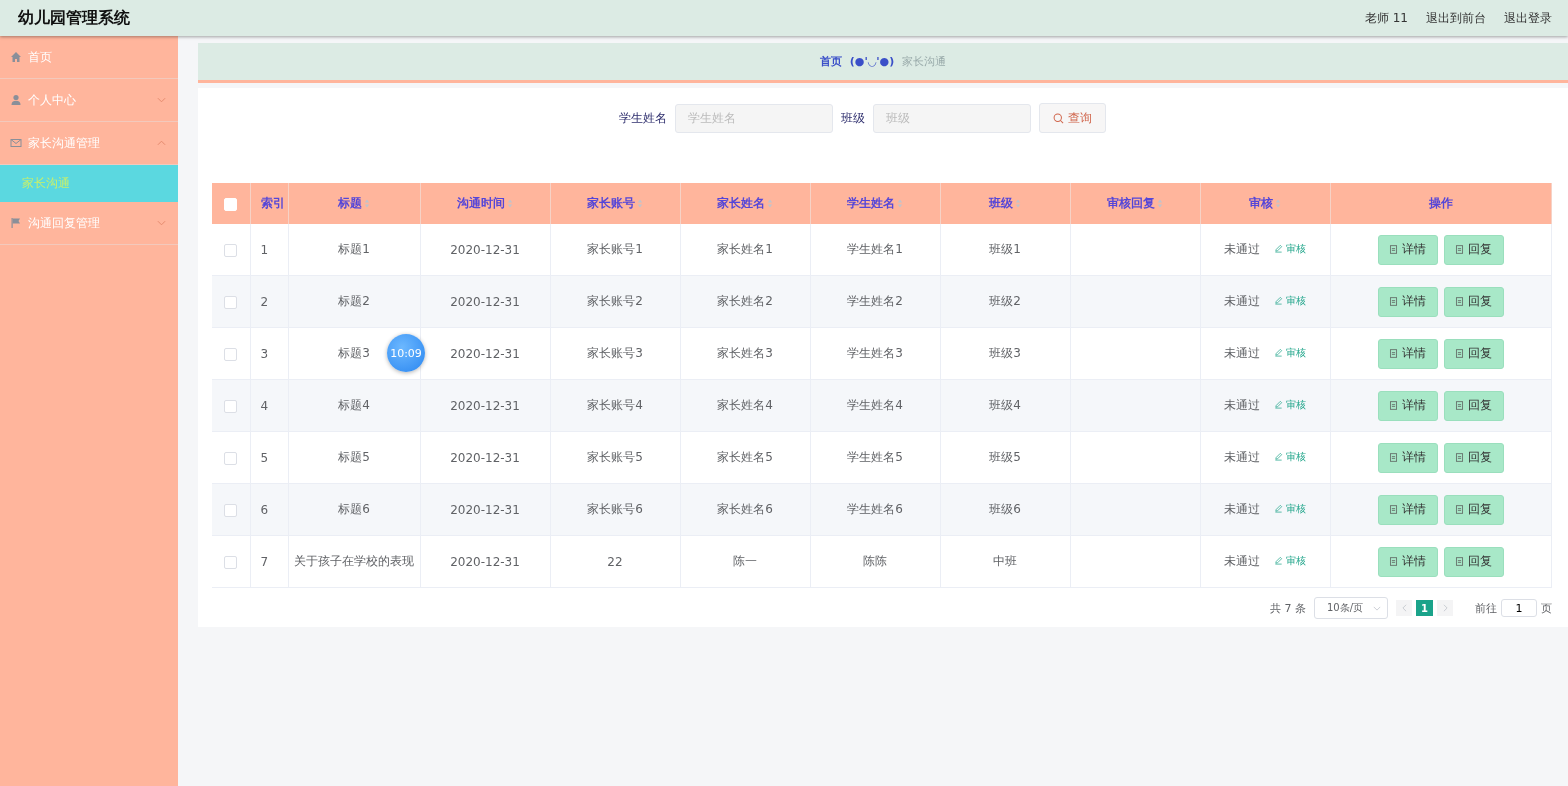  What do you see at coordinates (615, 203) in the screenshot?
I see `column-header: 家长账号` at bounding box center [615, 203].